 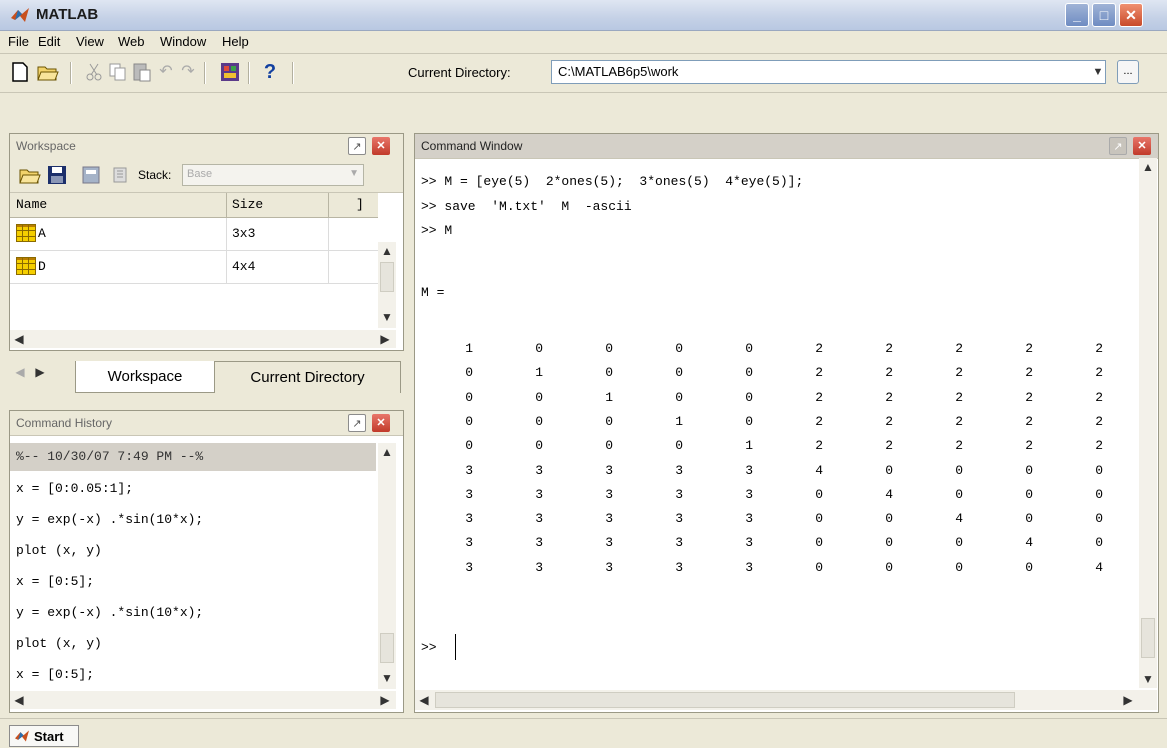 I want to click on minimize-icon: _, so click(x=1077, y=15).